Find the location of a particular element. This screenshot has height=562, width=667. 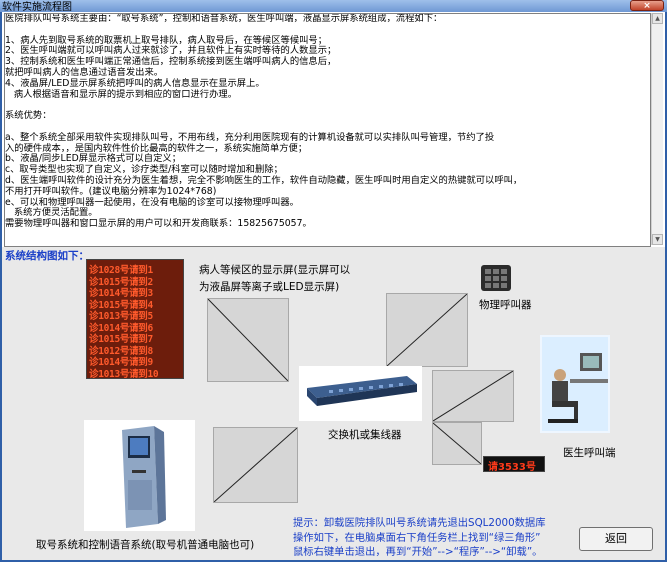

display-label-line1: 病人等候区的显示屏(显示屏可以 is located at coordinates (275, 270).